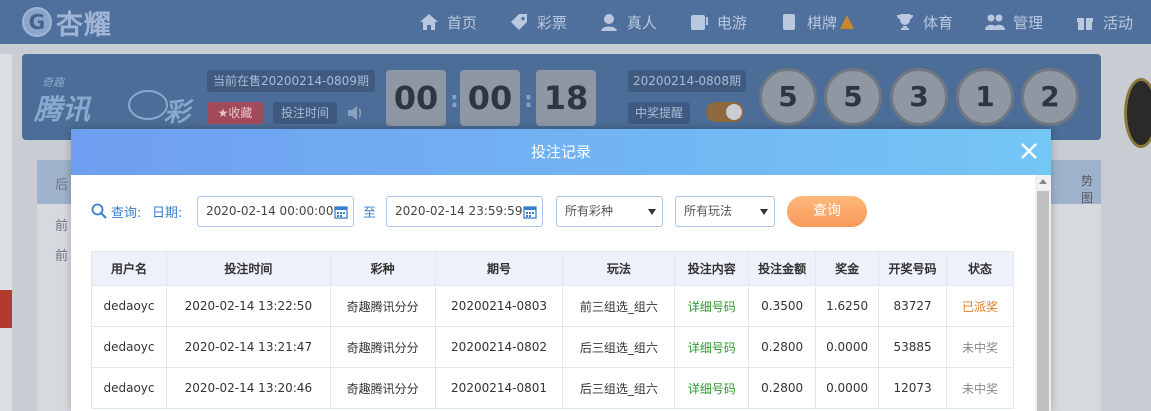  I want to click on lottery-logo-cai: 彩, so click(177, 113).